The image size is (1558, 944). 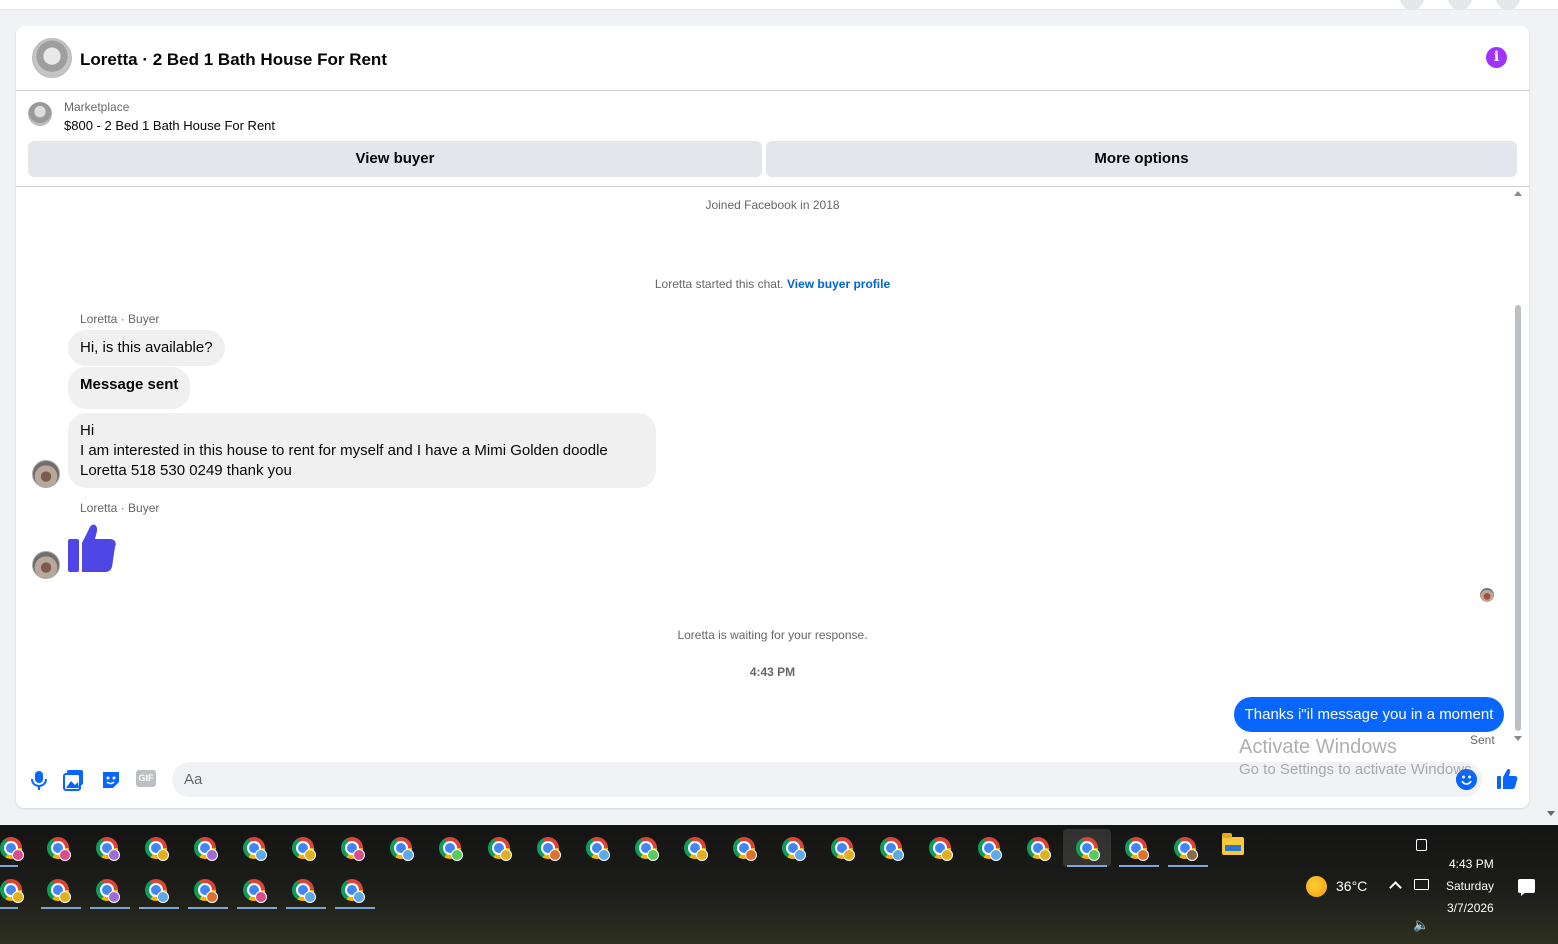 I want to click on activate-windows-subtitle: Go to Settings to activate Windows., so click(x=1357, y=769).